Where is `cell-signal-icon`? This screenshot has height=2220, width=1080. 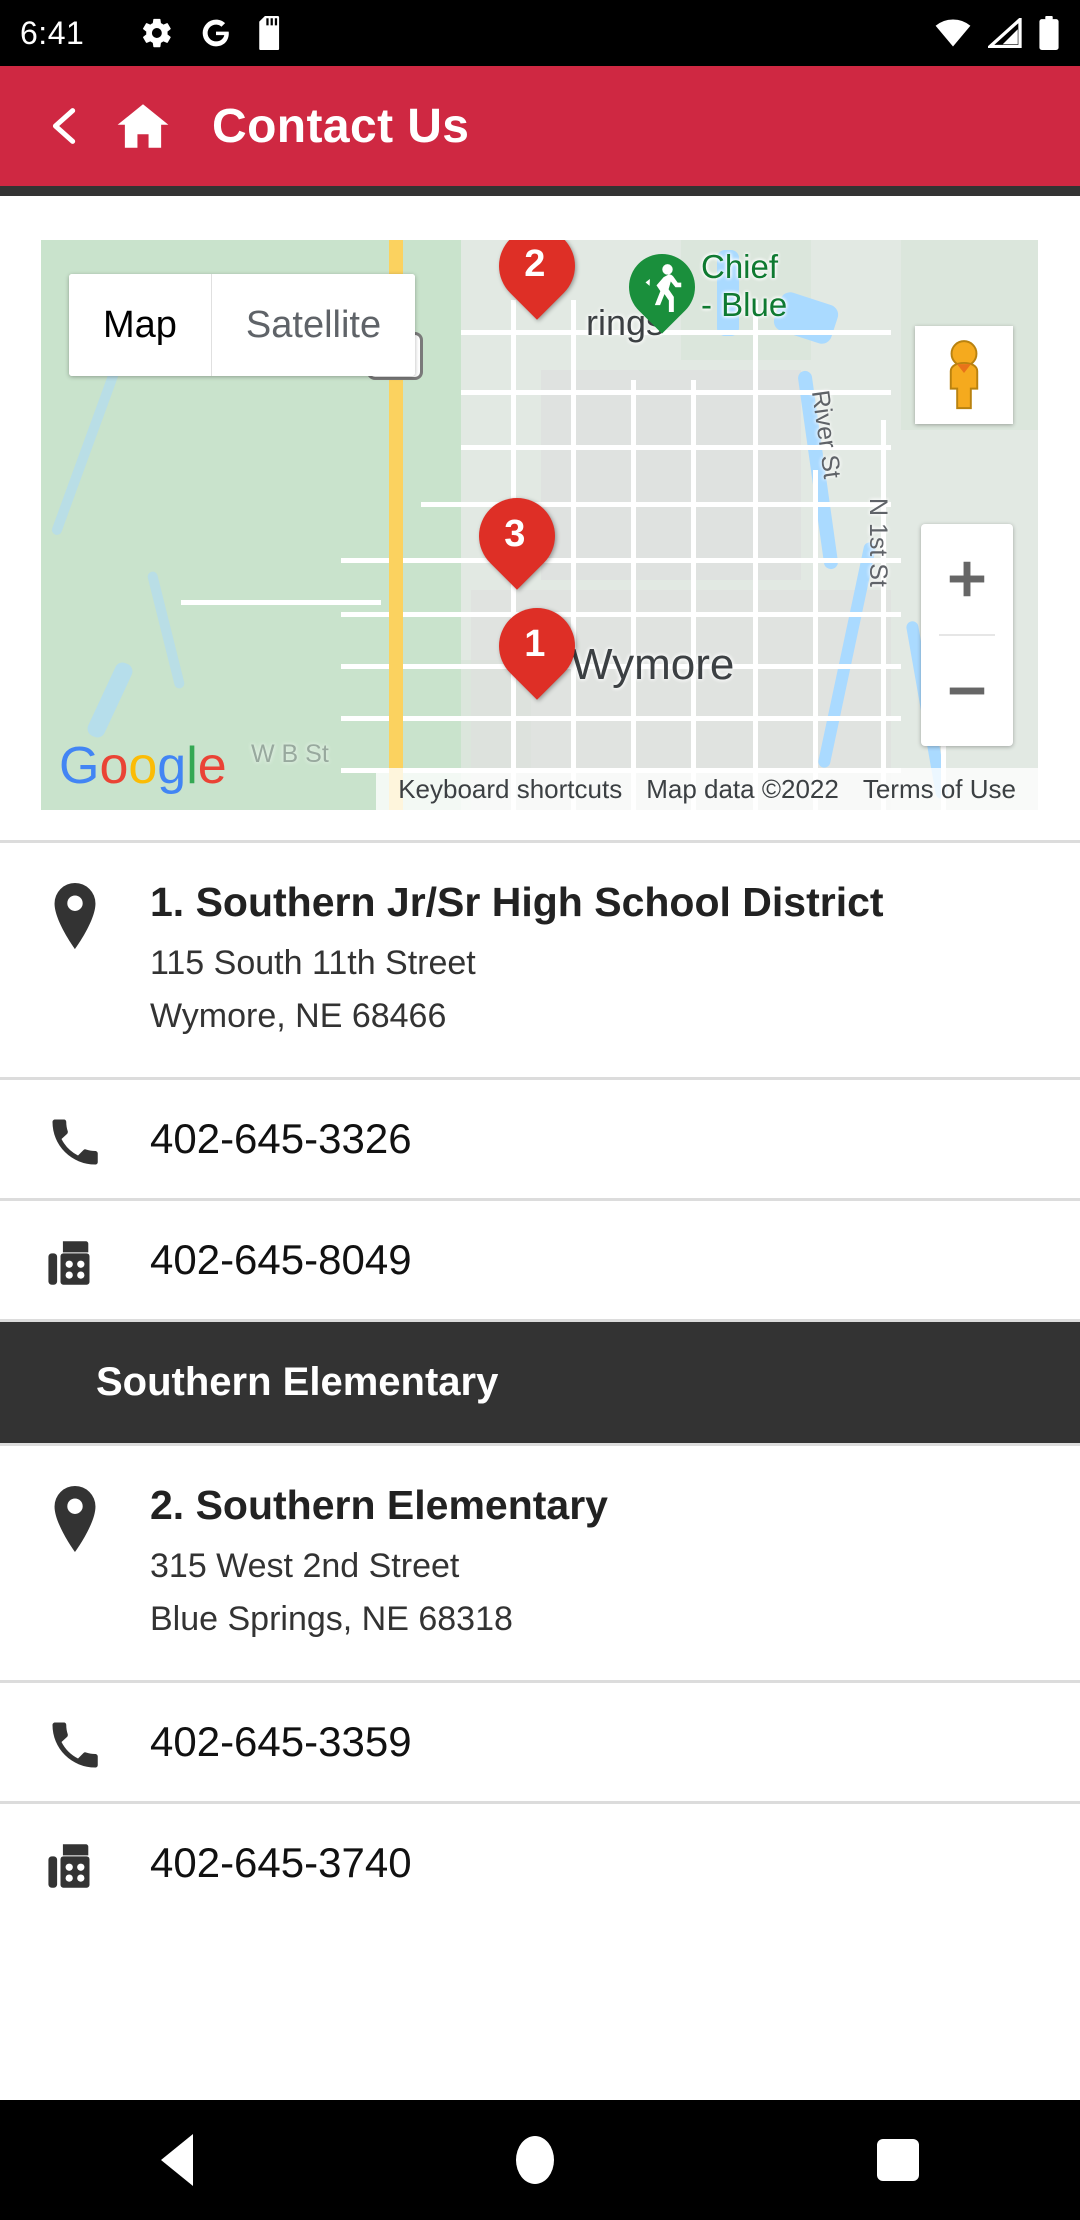
cell-signal-icon is located at coordinates (1005, 33).